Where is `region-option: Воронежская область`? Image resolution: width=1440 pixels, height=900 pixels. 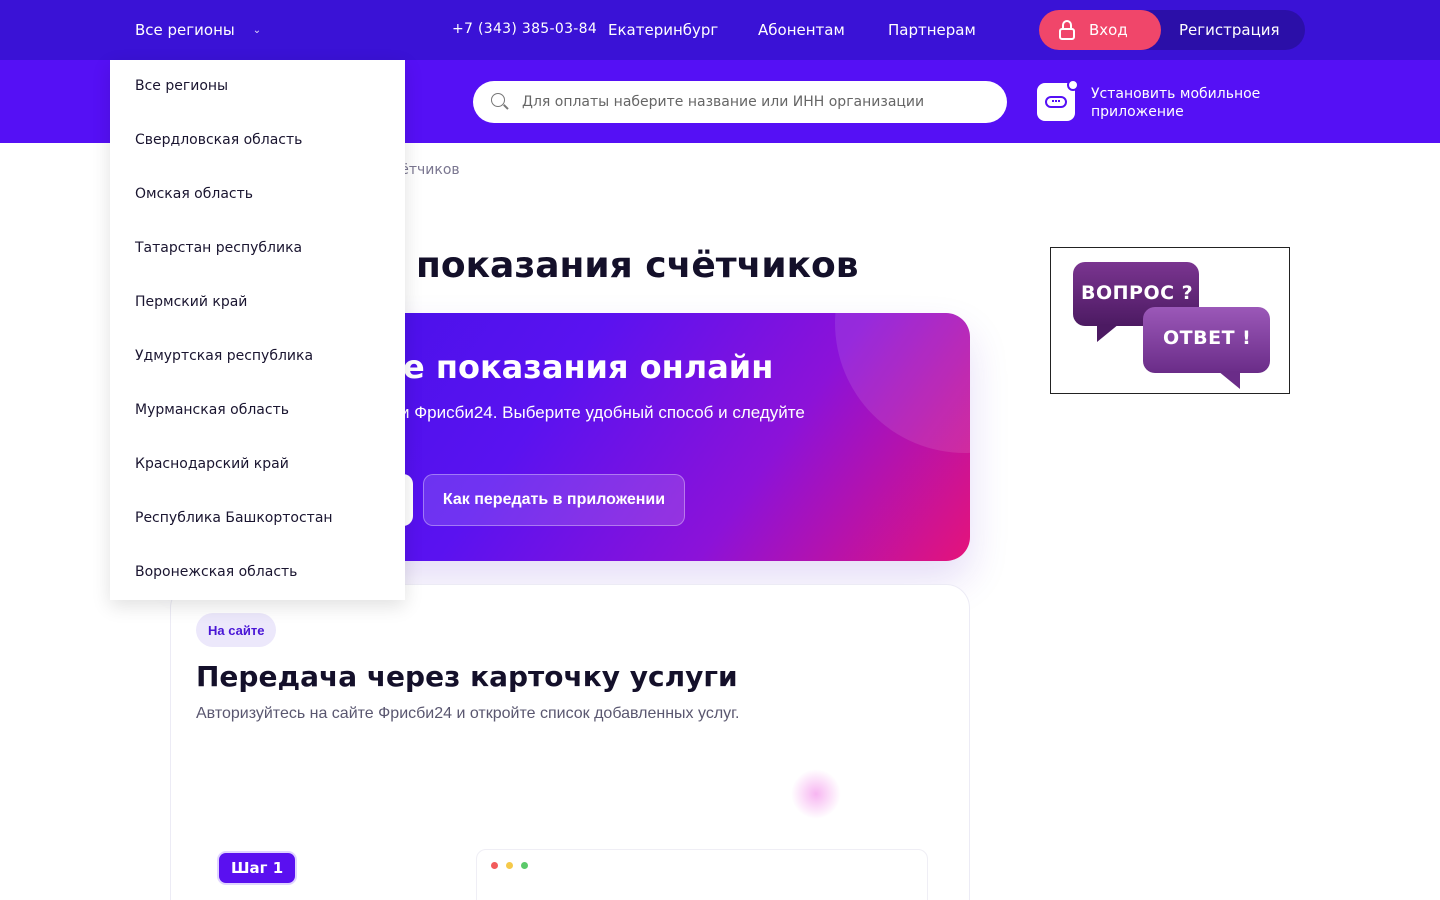
region-option: Воронежская область is located at coordinates (216, 572).